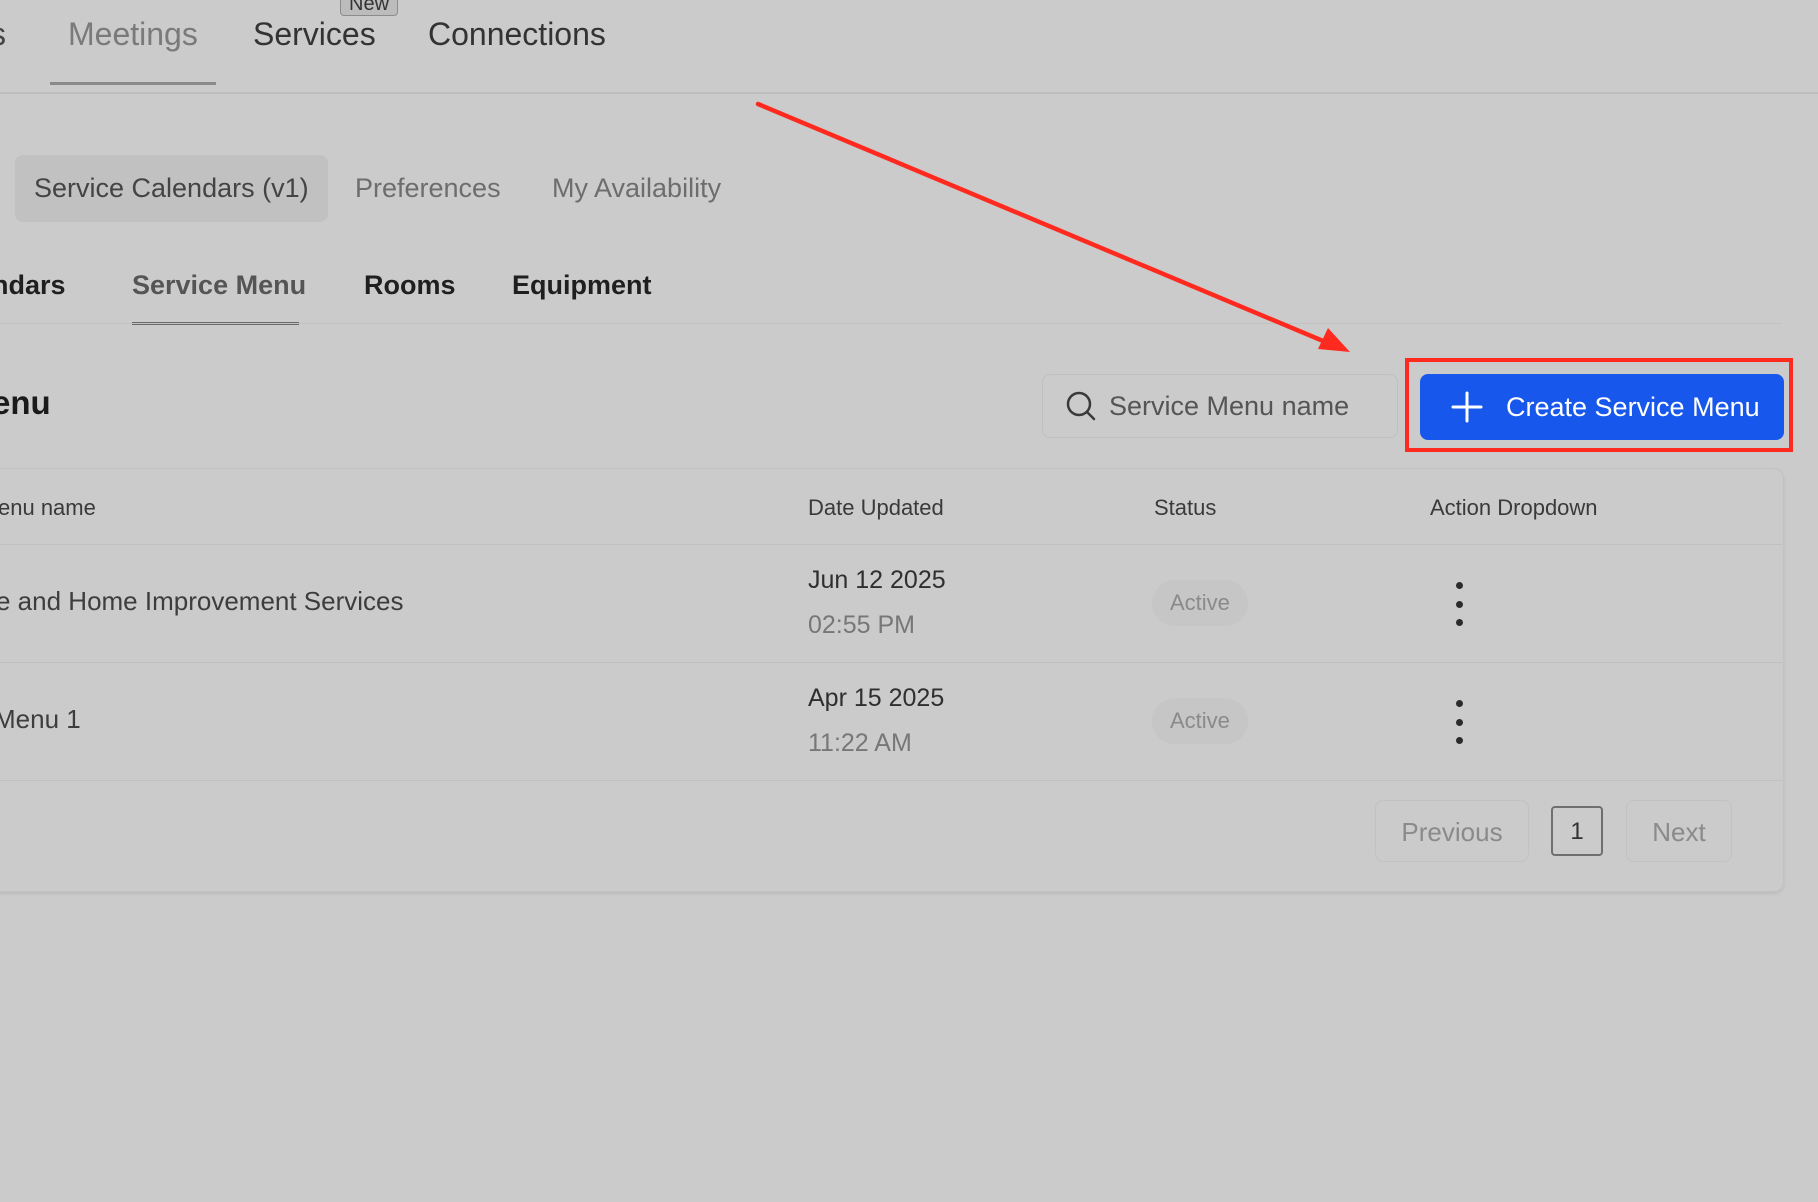 This screenshot has width=1818, height=1202. I want to click on table-row-name: Menu 1, so click(40, 719).